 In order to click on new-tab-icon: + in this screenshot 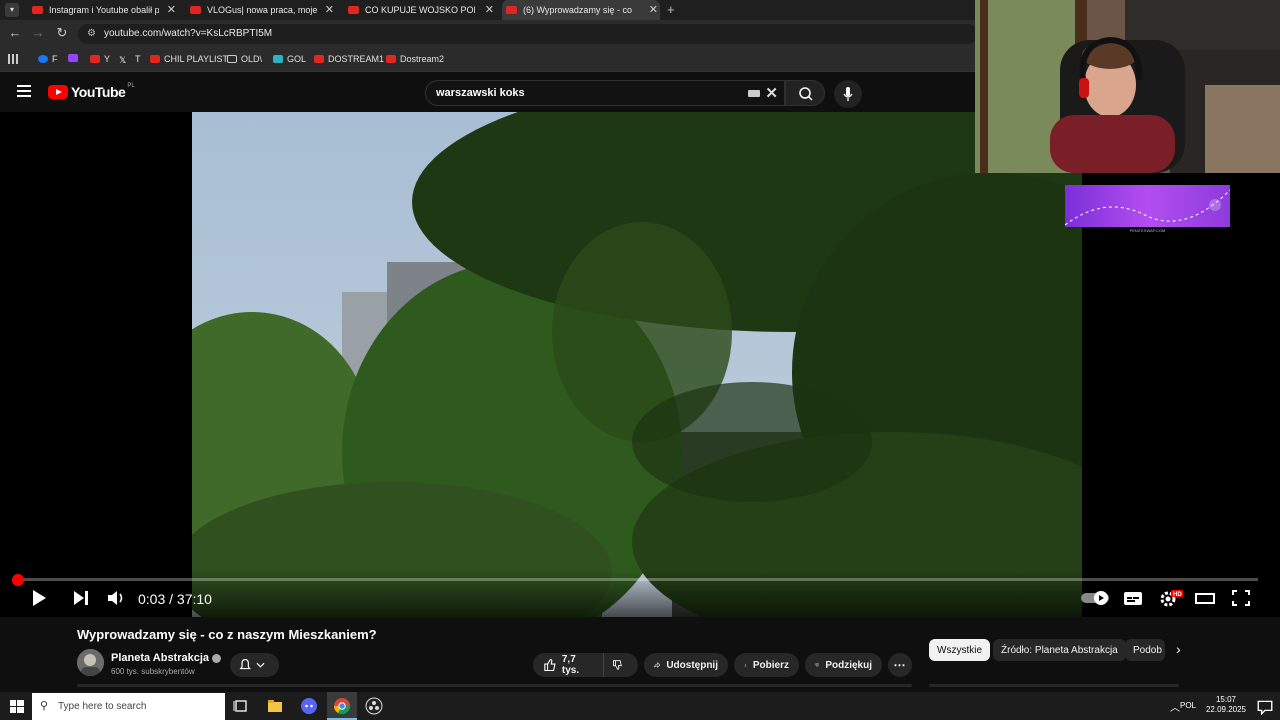, I will do `click(671, 9)`.